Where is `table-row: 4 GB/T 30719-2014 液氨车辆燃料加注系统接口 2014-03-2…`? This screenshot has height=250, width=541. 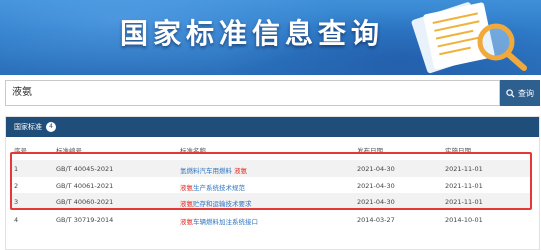 table-row: 4 GB/T 30719-2014 液氨车辆燃料加注系统接口 2014-03-2… is located at coordinates (270, 219).